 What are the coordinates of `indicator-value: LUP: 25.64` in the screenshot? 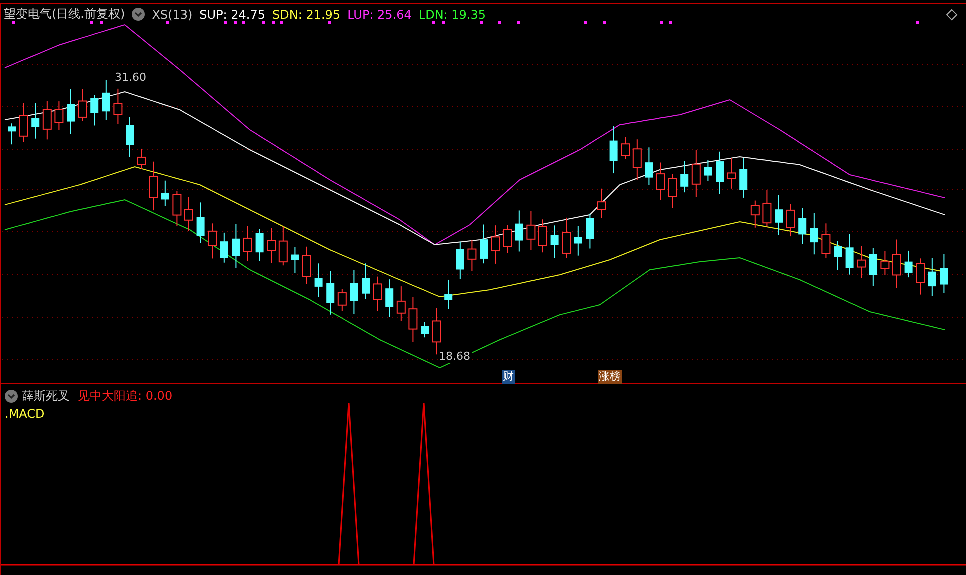 It's located at (380, 15).